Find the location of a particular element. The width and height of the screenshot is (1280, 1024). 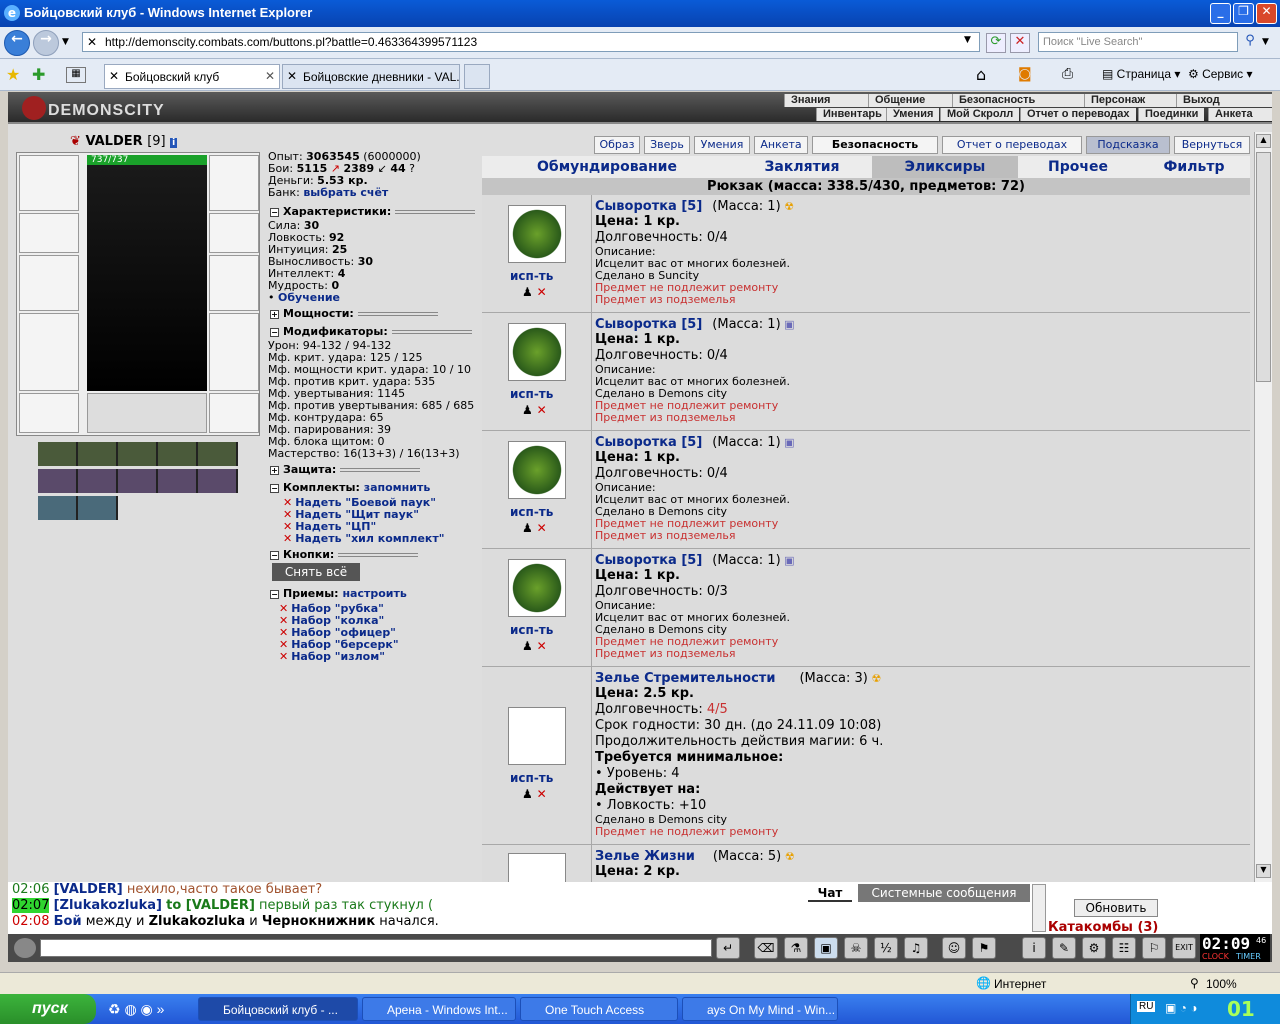

menu-profile: Анкета is located at coordinates (1240, 114).